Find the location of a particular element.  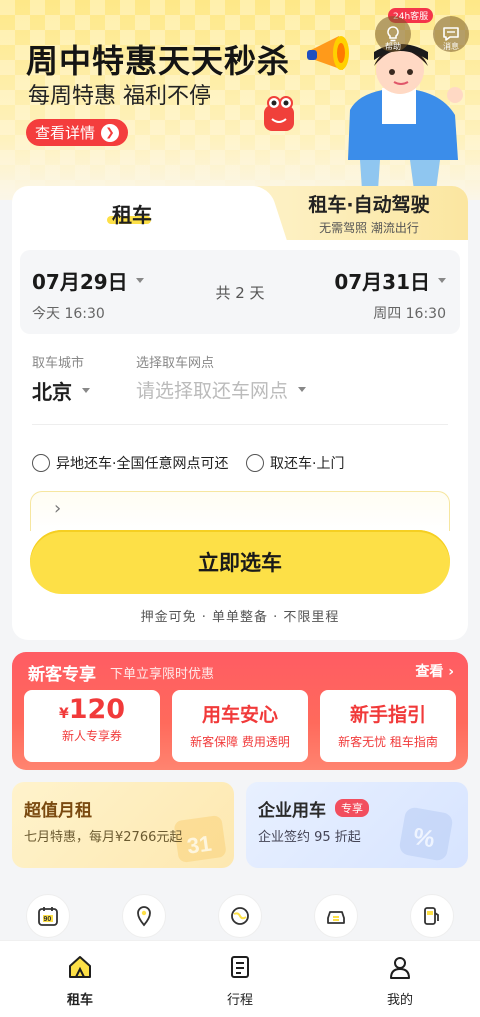

coupon-desc: 新人专享券 is located at coordinates (91, 736).